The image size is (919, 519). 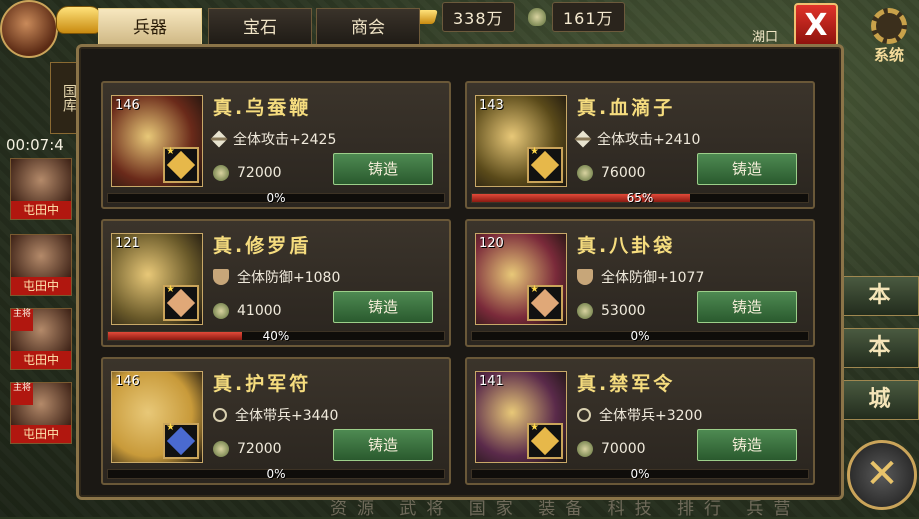 I want to click on progress-label: 65%, so click(x=640, y=198).